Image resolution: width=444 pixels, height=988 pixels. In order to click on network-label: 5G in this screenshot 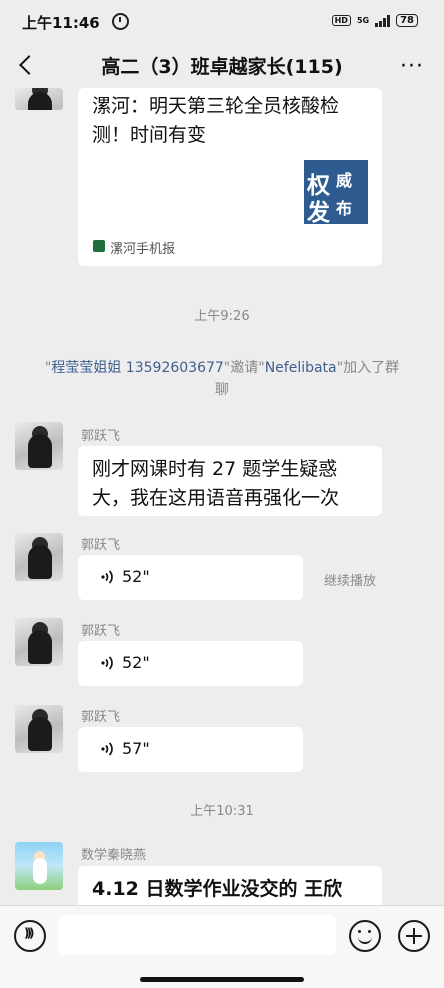, I will do `click(363, 20)`.